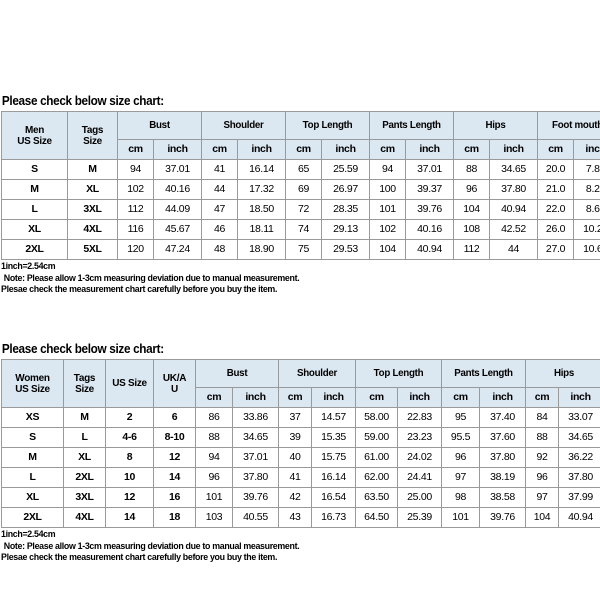 Image resolution: width=600 pixels, height=600 pixels. Describe the element at coordinates (399, 373) in the screenshot. I see `women-header-top-length: Top Length` at that location.